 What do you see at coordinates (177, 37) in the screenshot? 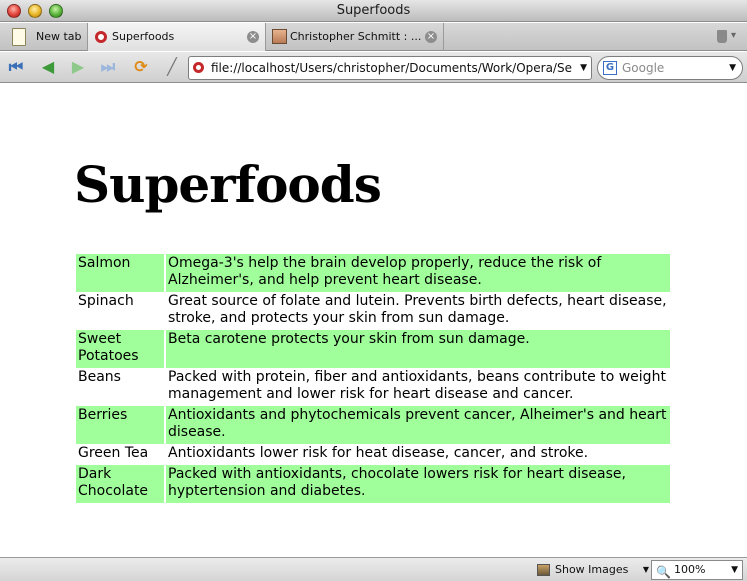
I see `tab-superfoods: Superfoods ×` at bounding box center [177, 37].